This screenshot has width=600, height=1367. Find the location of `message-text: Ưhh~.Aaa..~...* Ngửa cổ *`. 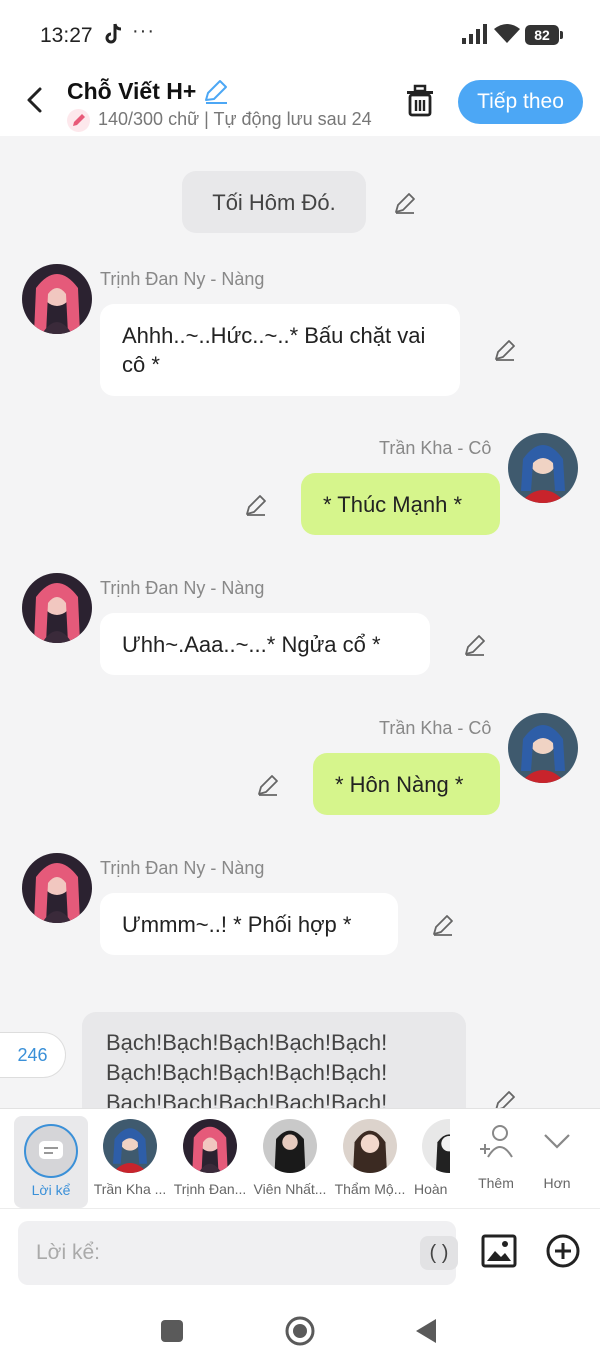

message-text: Ưhh~.Aaa..~...* Ngửa cổ * is located at coordinates (251, 644).